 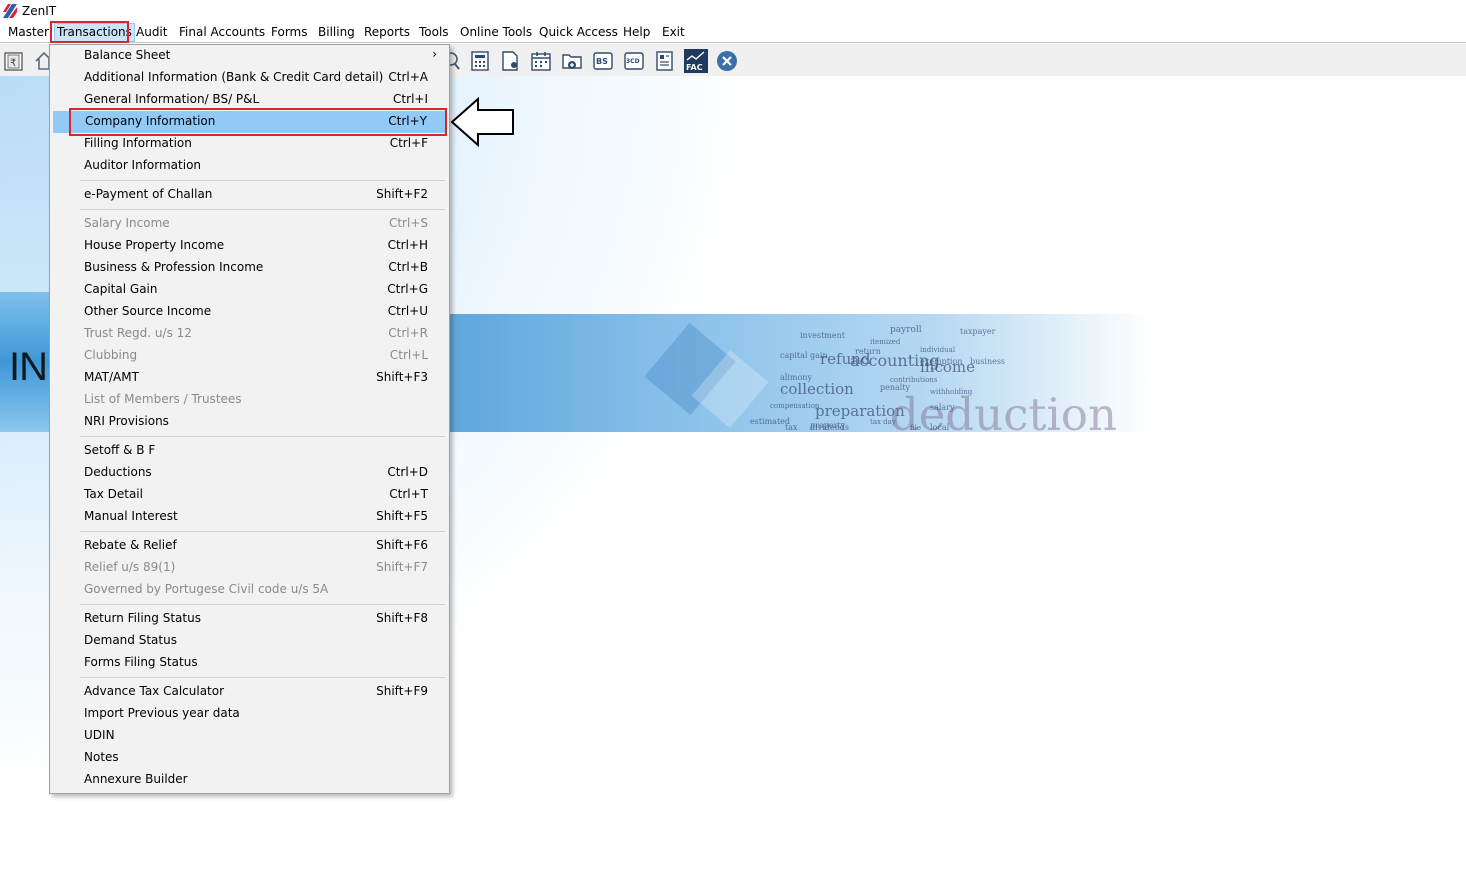 What do you see at coordinates (249, 641) in the screenshot?
I see `menu-item-demand-status: Demand Status` at bounding box center [249, 641].